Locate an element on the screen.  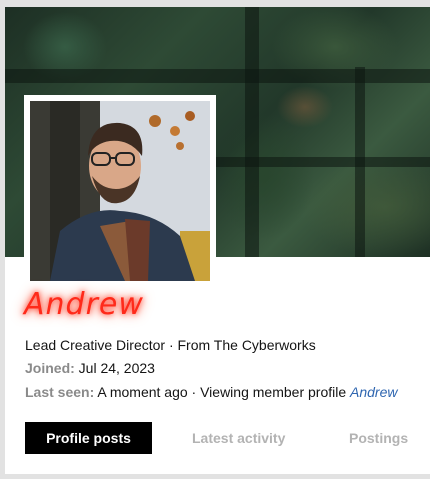
last-seen-value: A moment ago · Viewing member profile is located at coordinates (222, 392).